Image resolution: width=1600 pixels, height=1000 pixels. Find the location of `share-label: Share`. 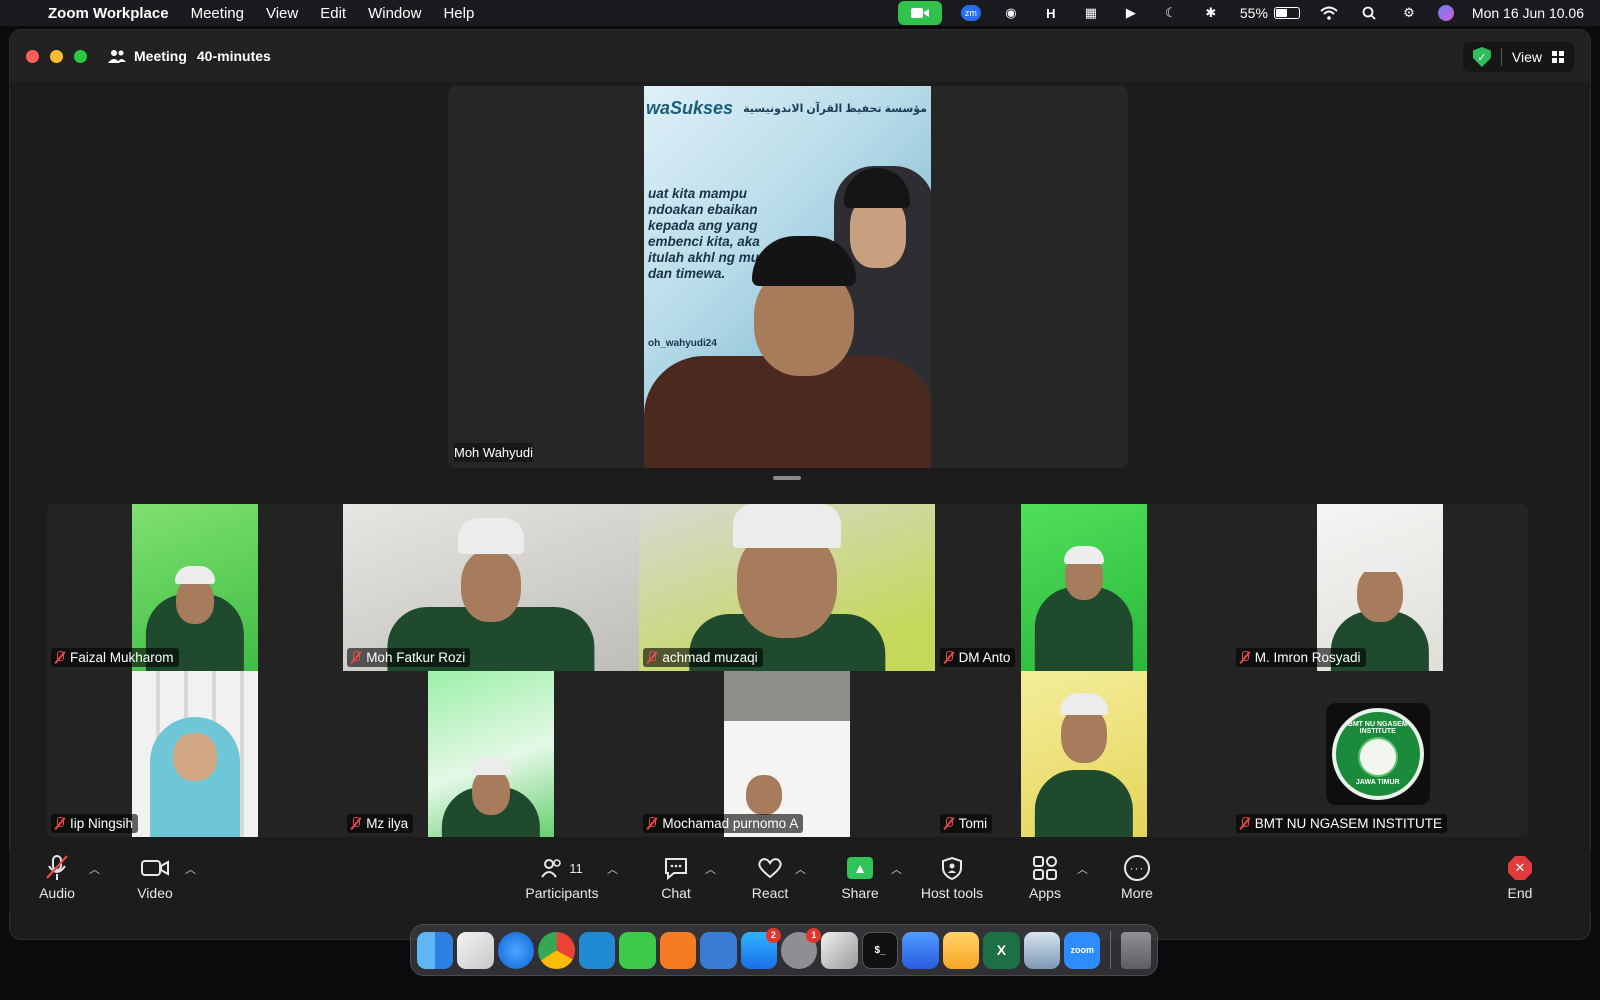

share-label: Share is located at coordinates (860, 893).